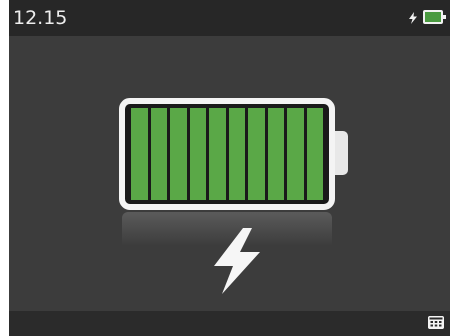  Describe the element at coordinates (341, 153) in the screenshot. I see `battery-terminal` at that location.